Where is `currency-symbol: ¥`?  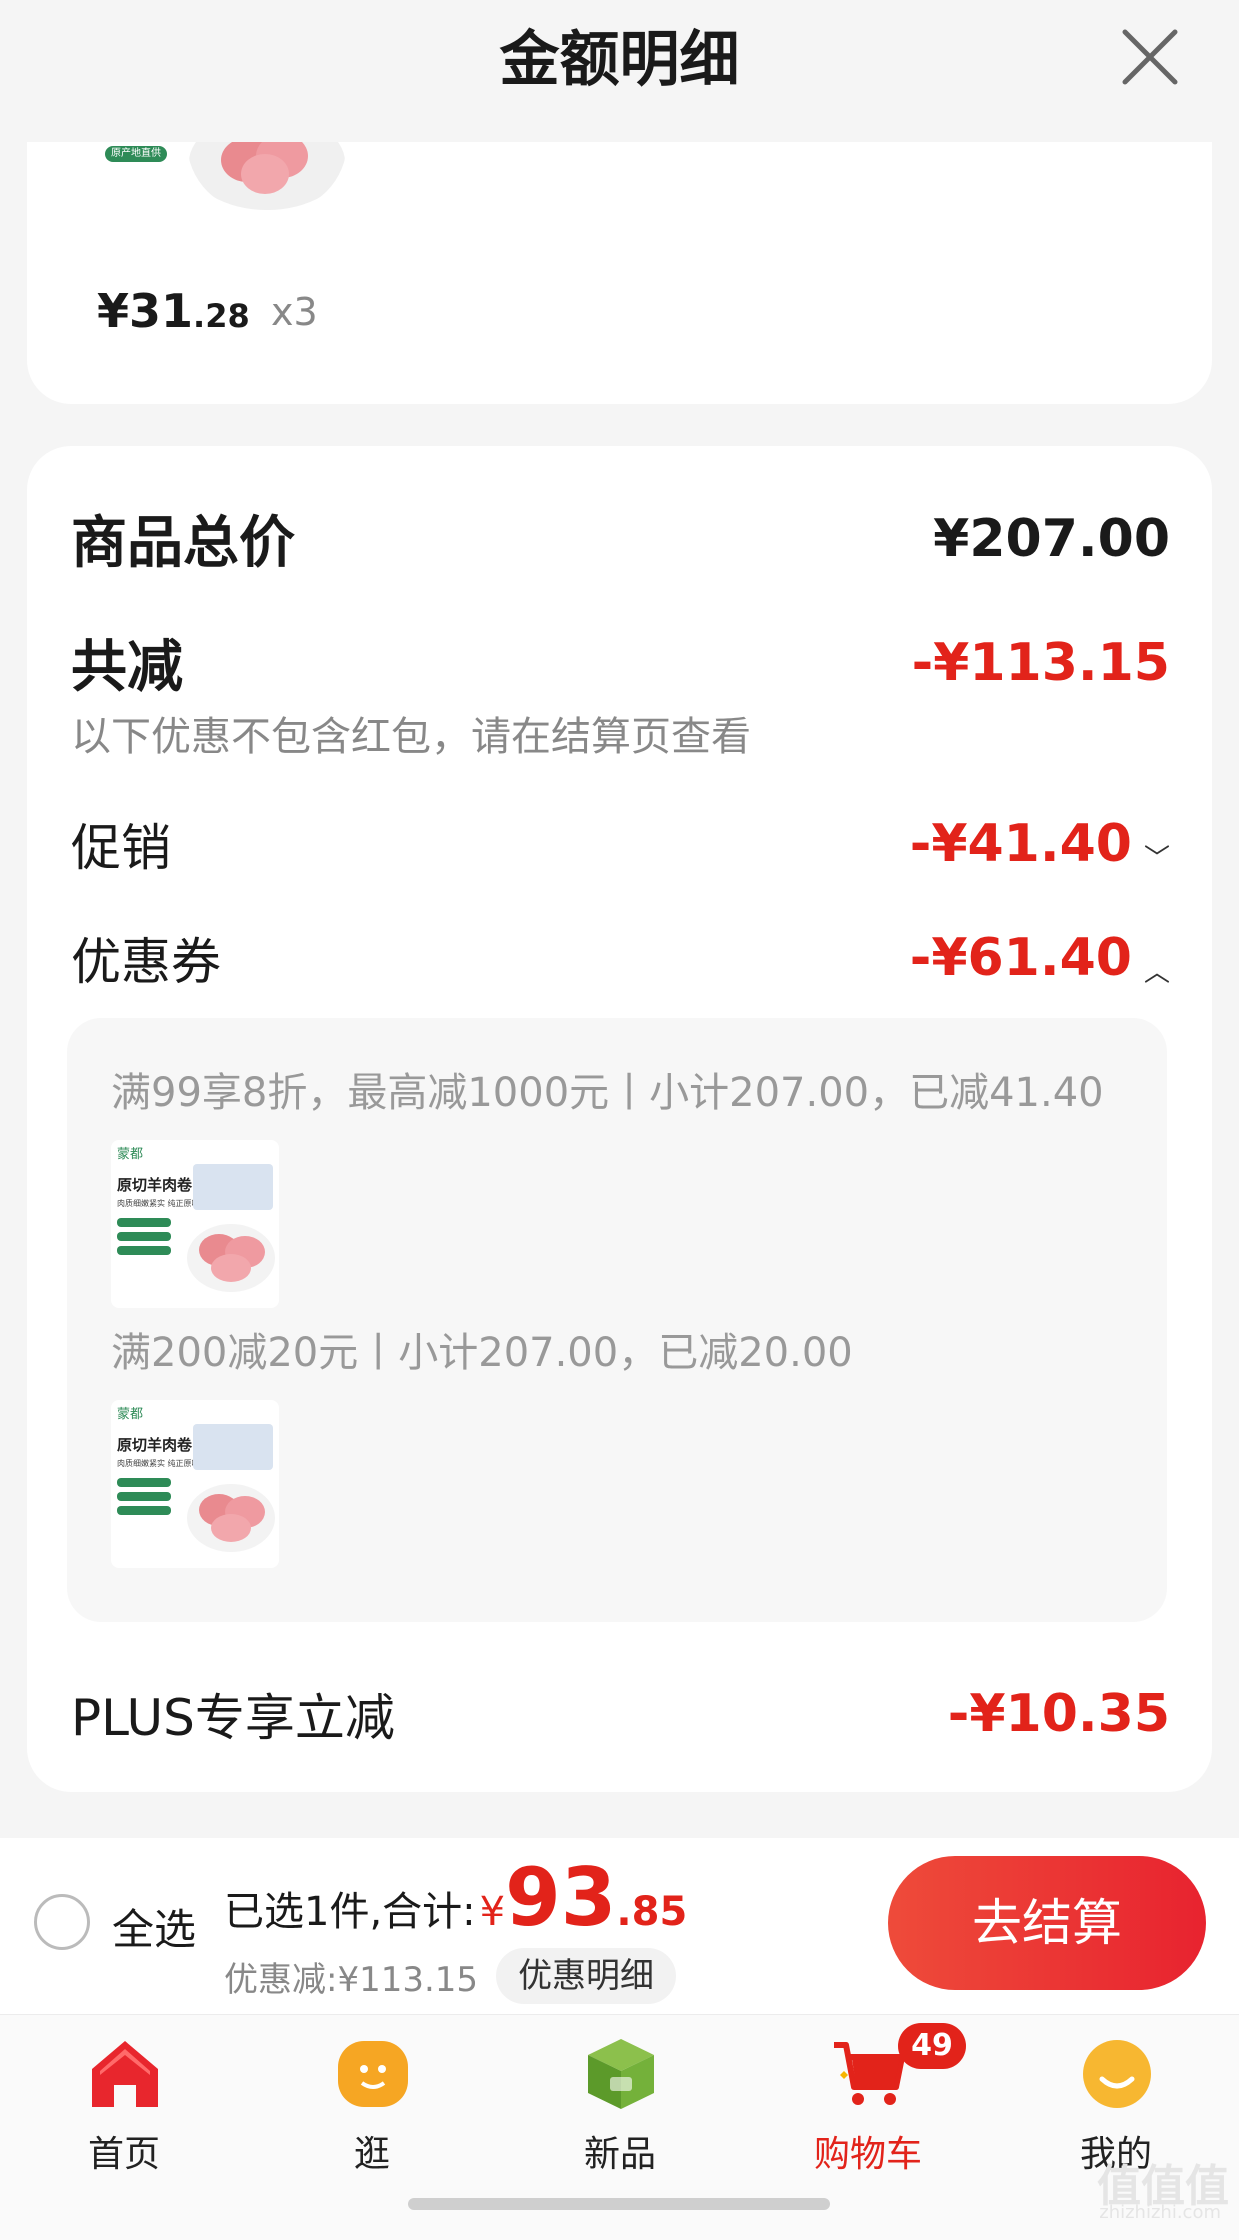
currency-symbol: ¥ is located at coordinates (492, 1912).